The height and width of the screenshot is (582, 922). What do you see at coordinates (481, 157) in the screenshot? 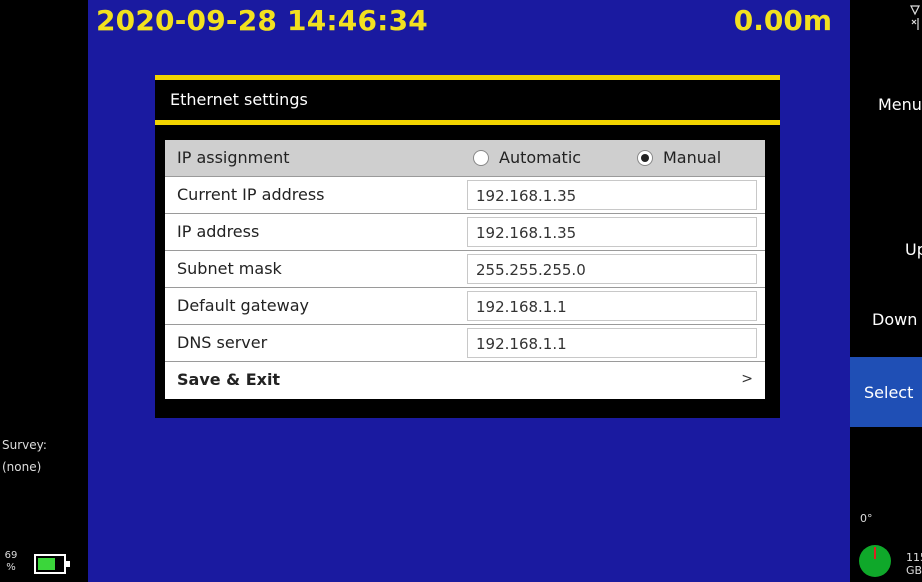
I see `radio-automatic-circle` at bounding box center [481, 157].